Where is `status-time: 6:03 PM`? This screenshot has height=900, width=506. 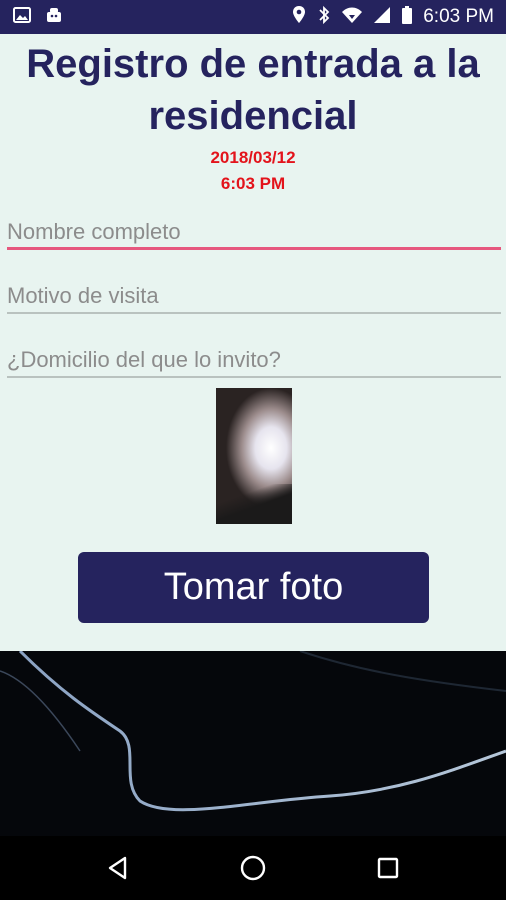
status-time: 6:03 PM is located at coordinates (458, 16).